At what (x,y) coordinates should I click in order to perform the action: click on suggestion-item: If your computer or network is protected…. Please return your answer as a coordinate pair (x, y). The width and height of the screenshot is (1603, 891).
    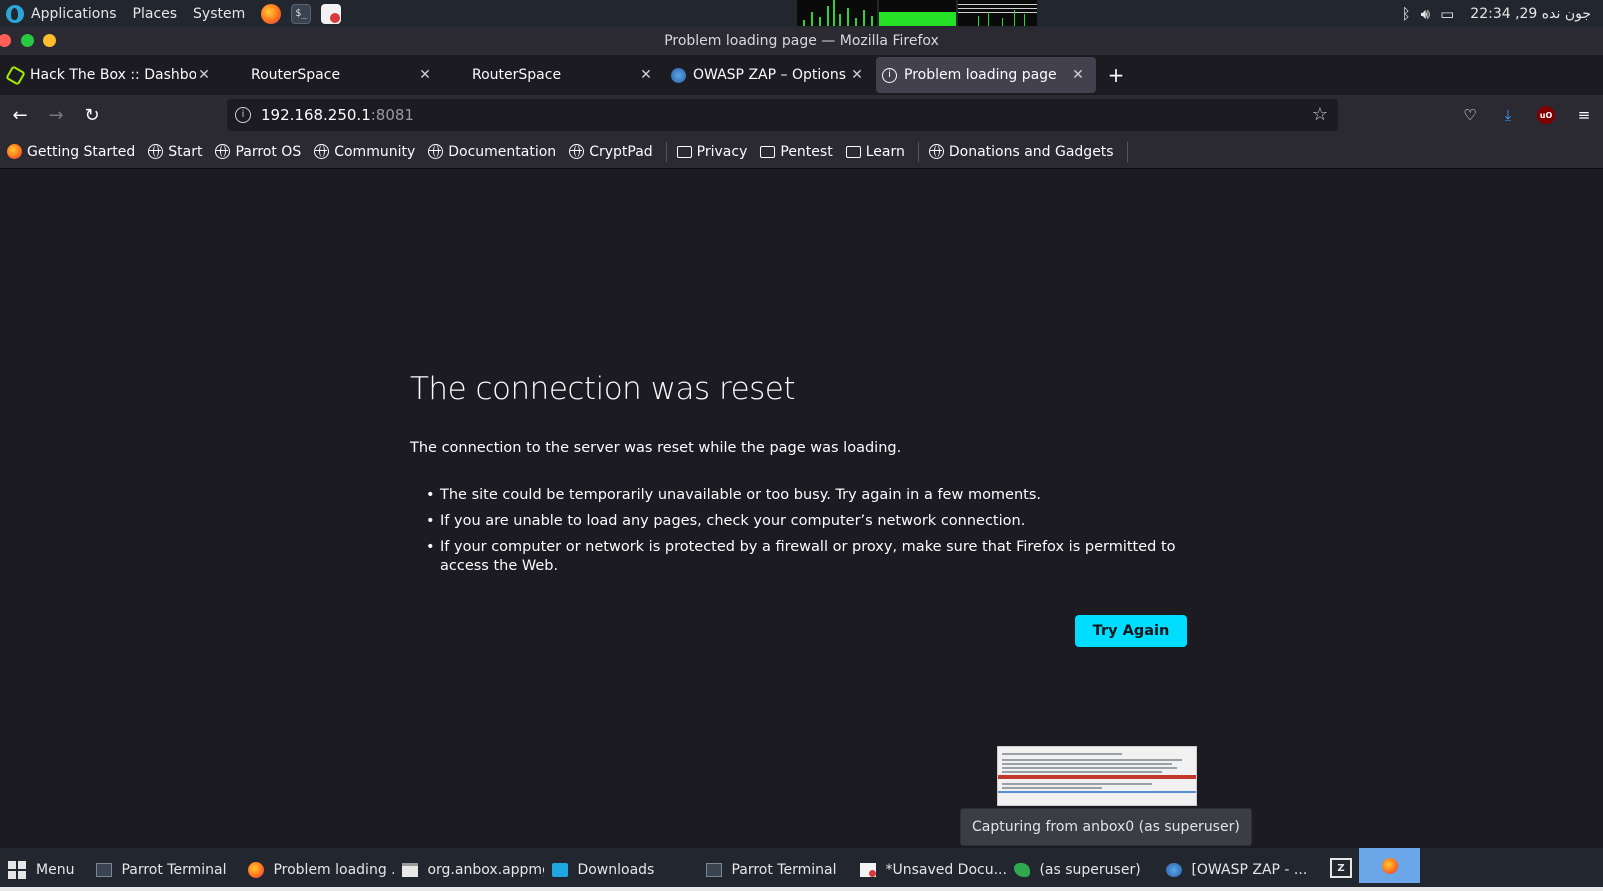
    Looking at the image, I should click on (811, 557).